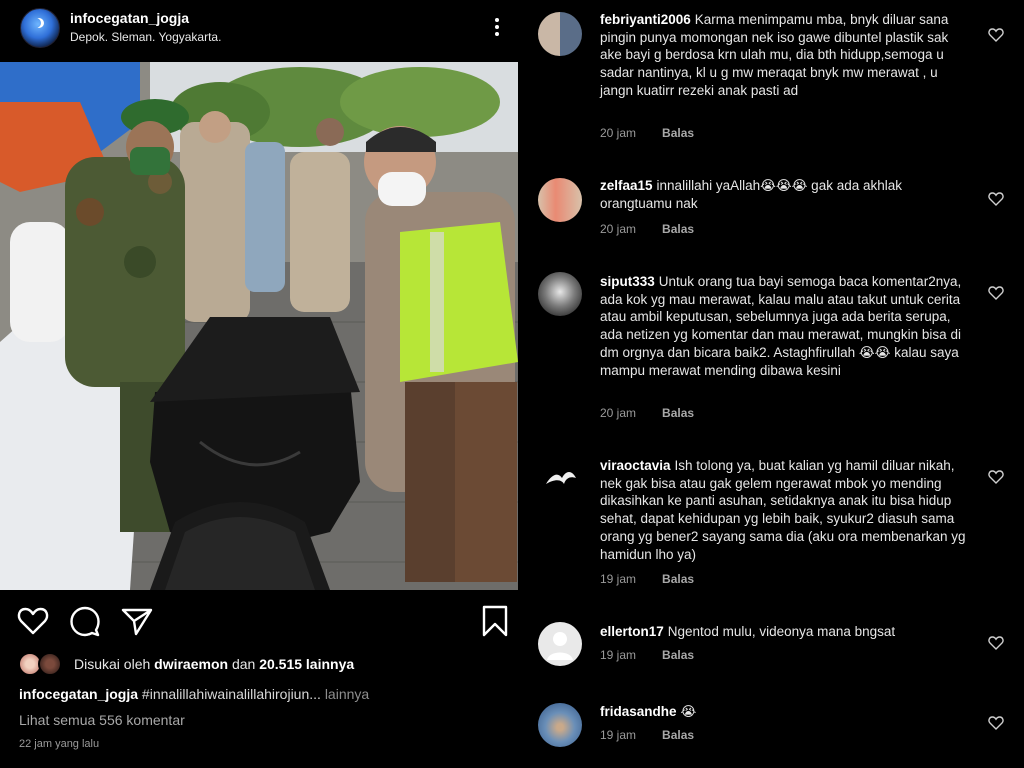  I want to click on comment-username: siput333, so click(627, 281).